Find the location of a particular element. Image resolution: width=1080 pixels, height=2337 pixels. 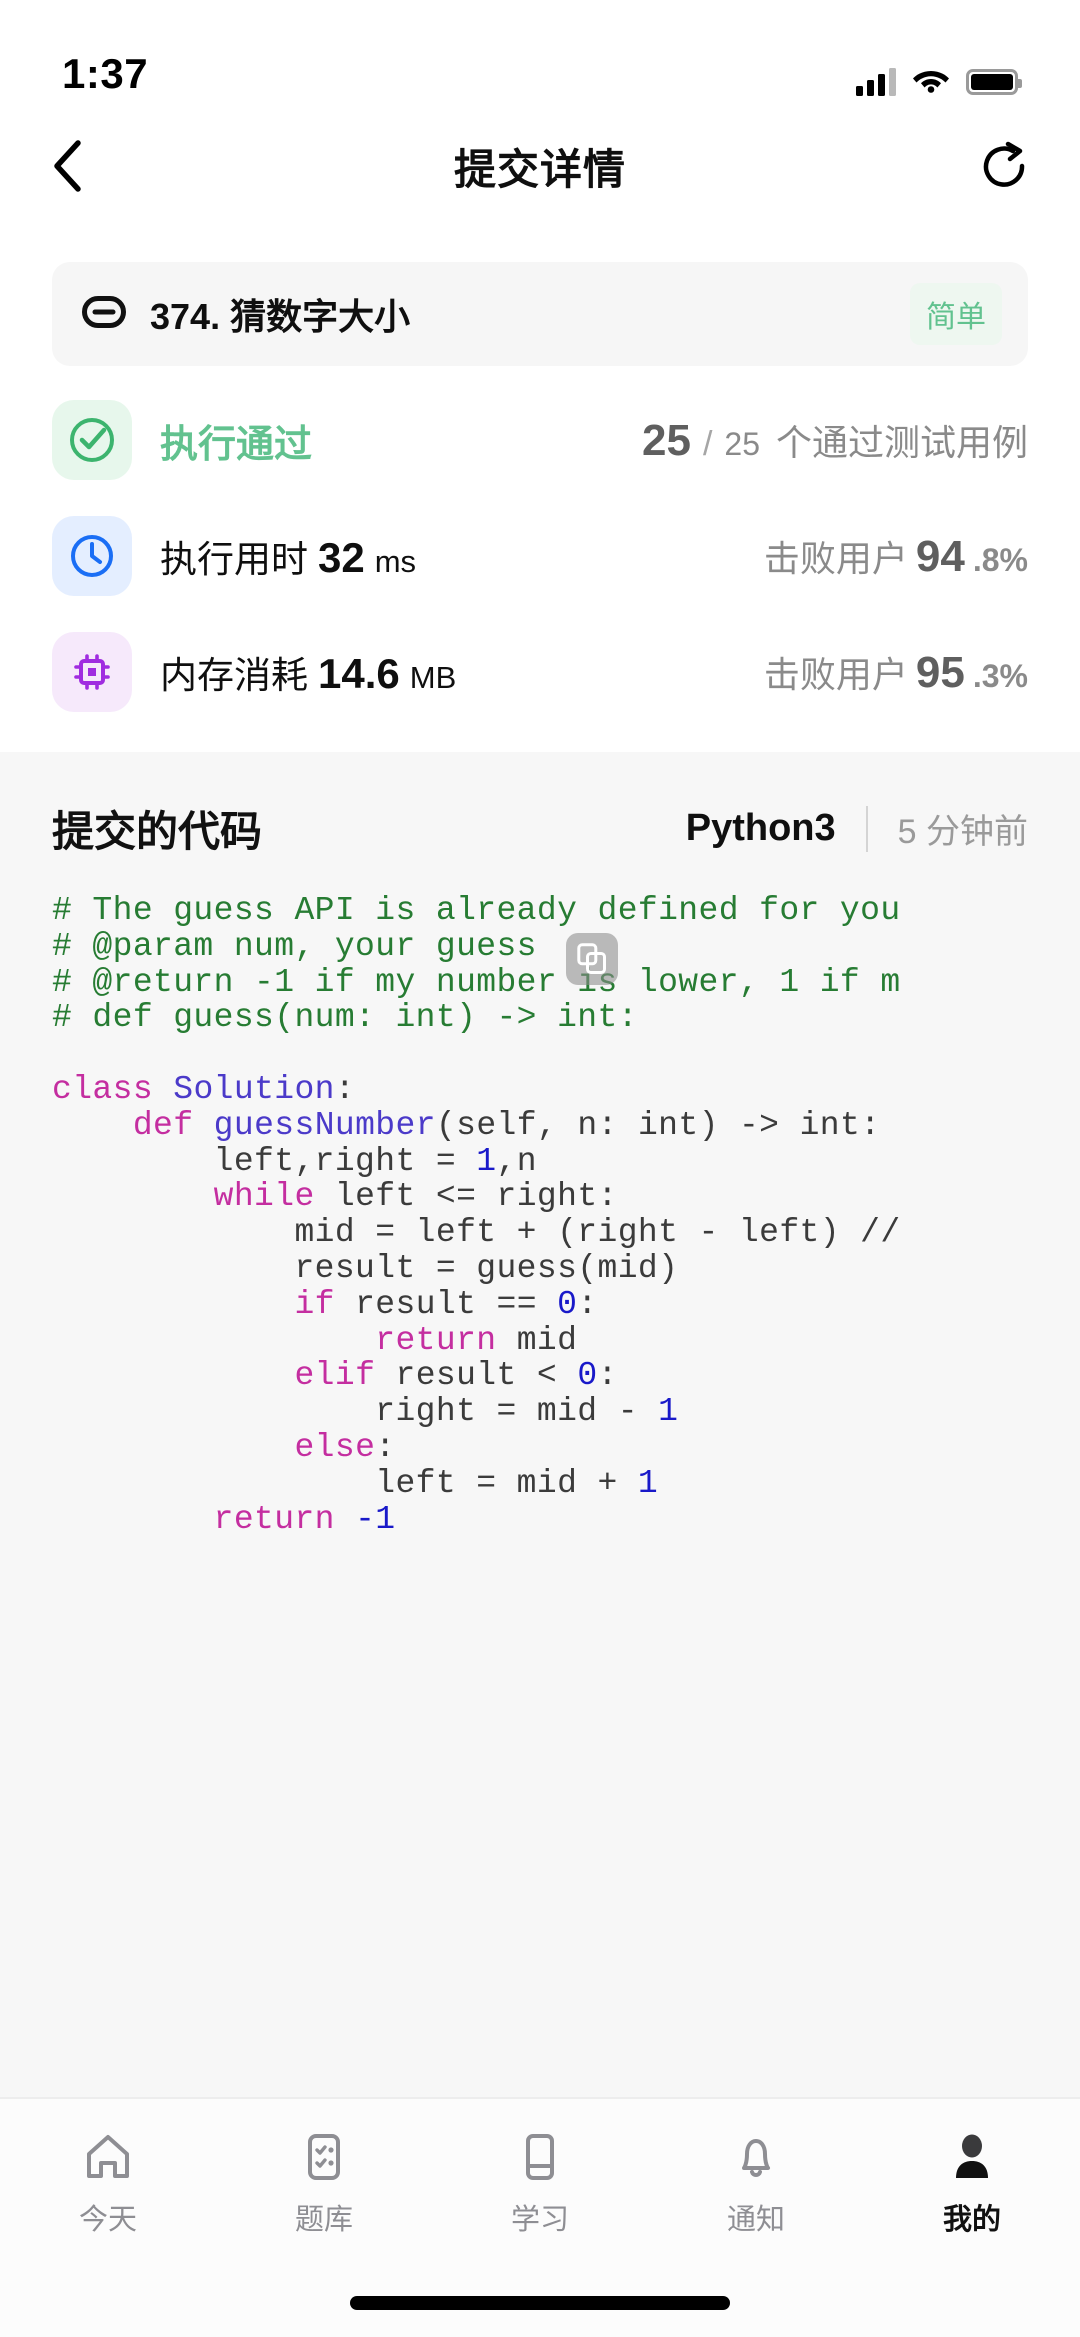

book-icon is located at coordinates (540, 2157).